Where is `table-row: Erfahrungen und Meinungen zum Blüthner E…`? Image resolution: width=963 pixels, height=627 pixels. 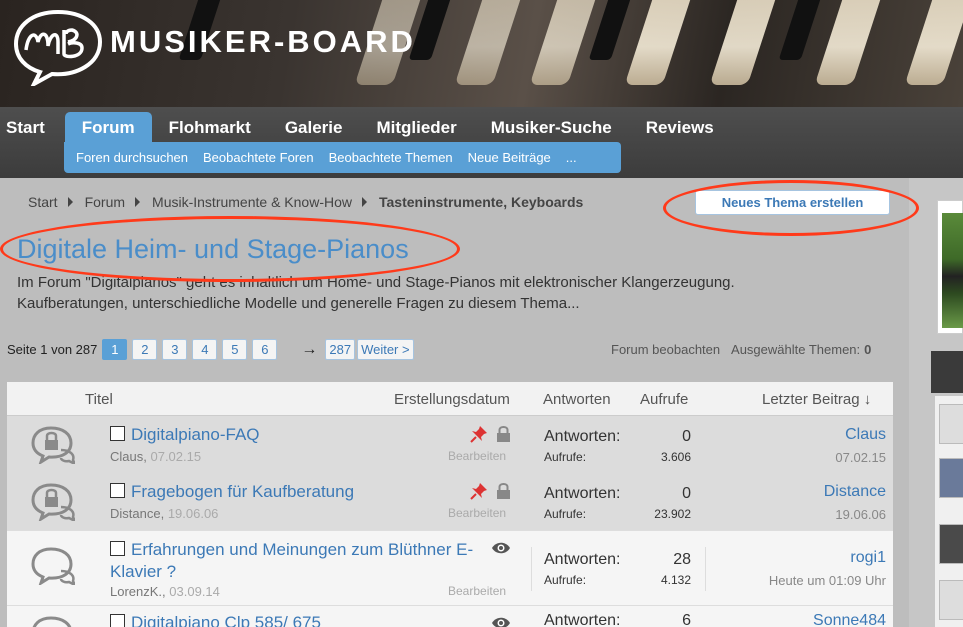
table-row: Erfahrungen und Meinungen zum Blüthner E… is located at coordinates (450, 567).